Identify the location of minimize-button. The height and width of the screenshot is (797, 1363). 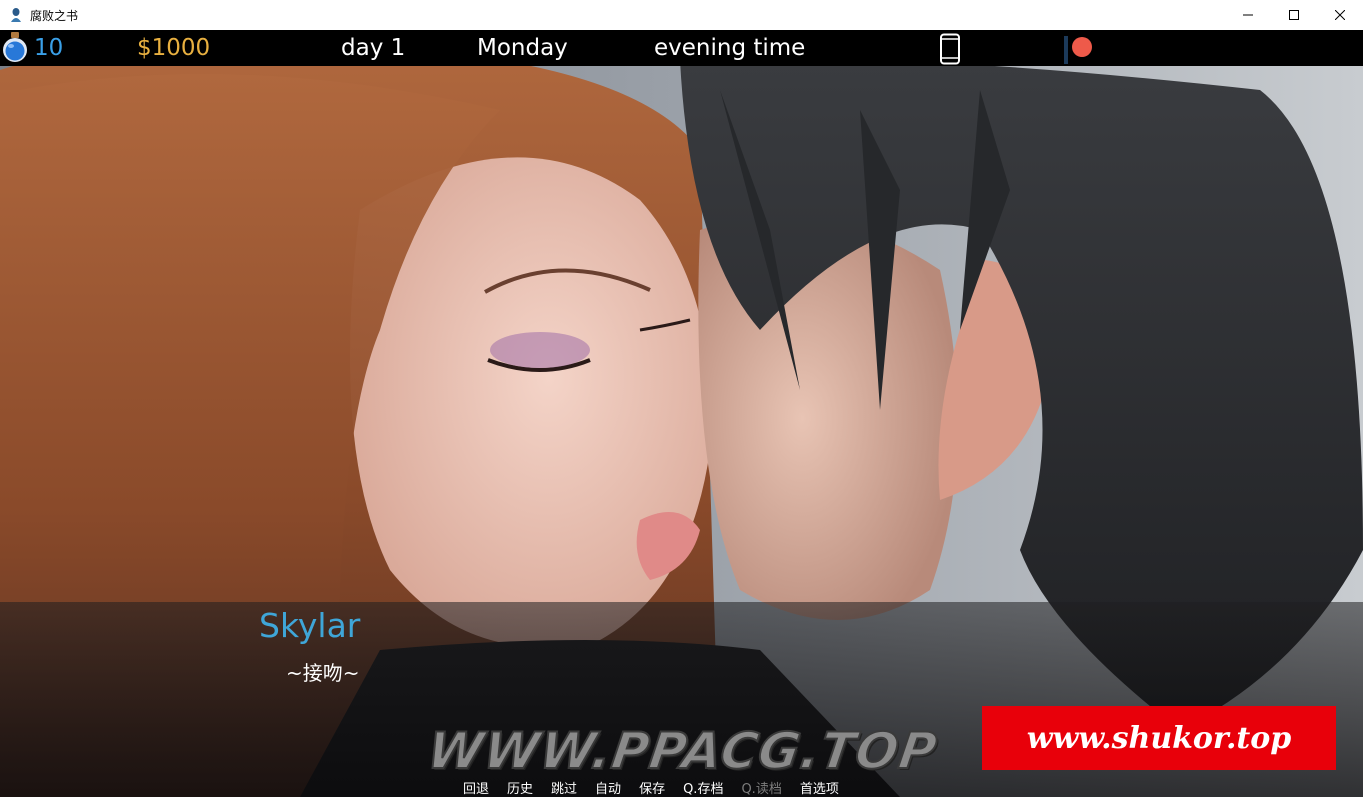
(1248, 15).